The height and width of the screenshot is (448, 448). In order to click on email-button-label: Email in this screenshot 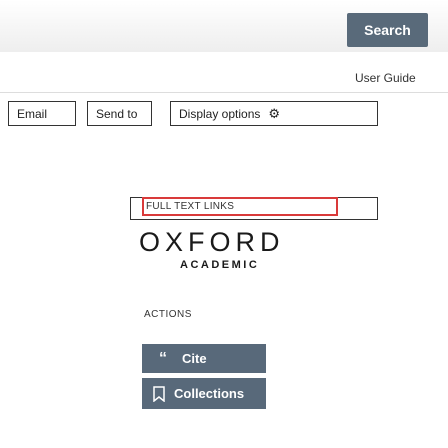, I will do `click(32, 113)`.